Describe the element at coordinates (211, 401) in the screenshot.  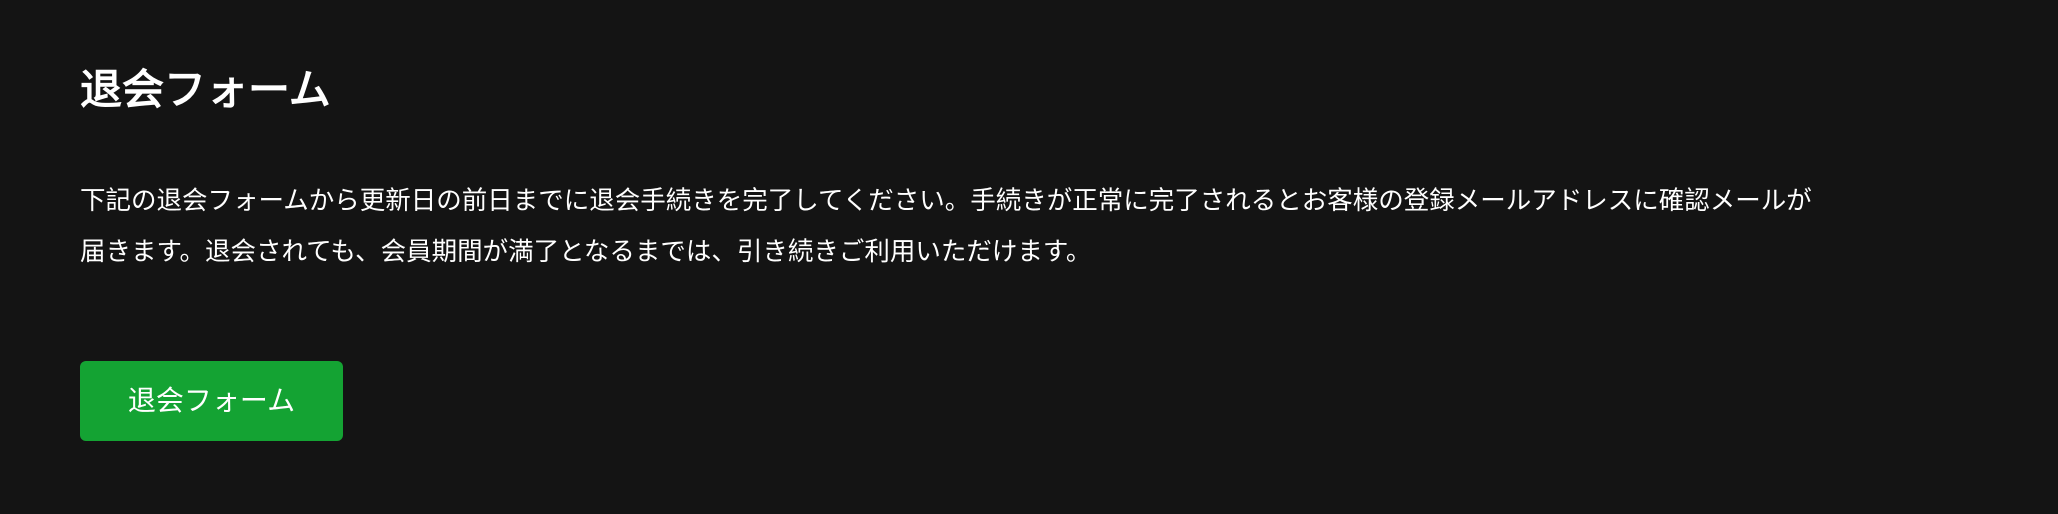
I see `cancellation-form-button: 退会フォーム` at that location.